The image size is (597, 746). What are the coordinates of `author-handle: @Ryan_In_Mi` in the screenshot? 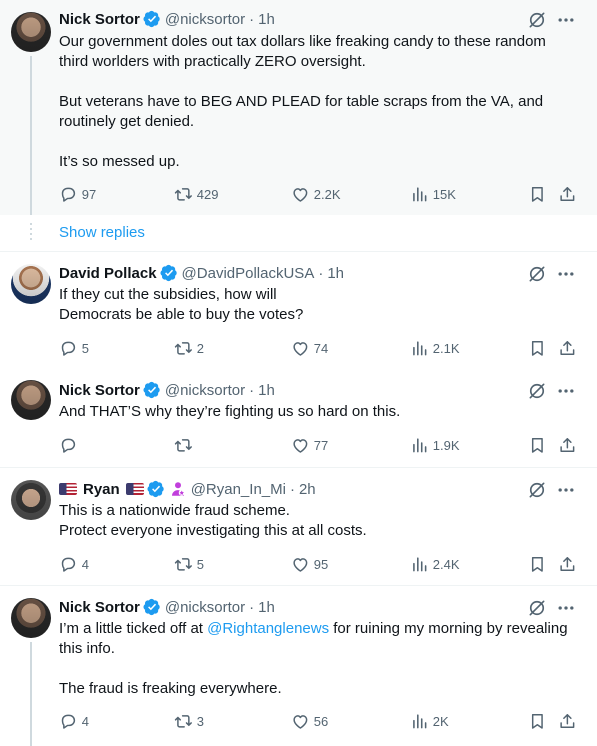 It's located at (238, 489).